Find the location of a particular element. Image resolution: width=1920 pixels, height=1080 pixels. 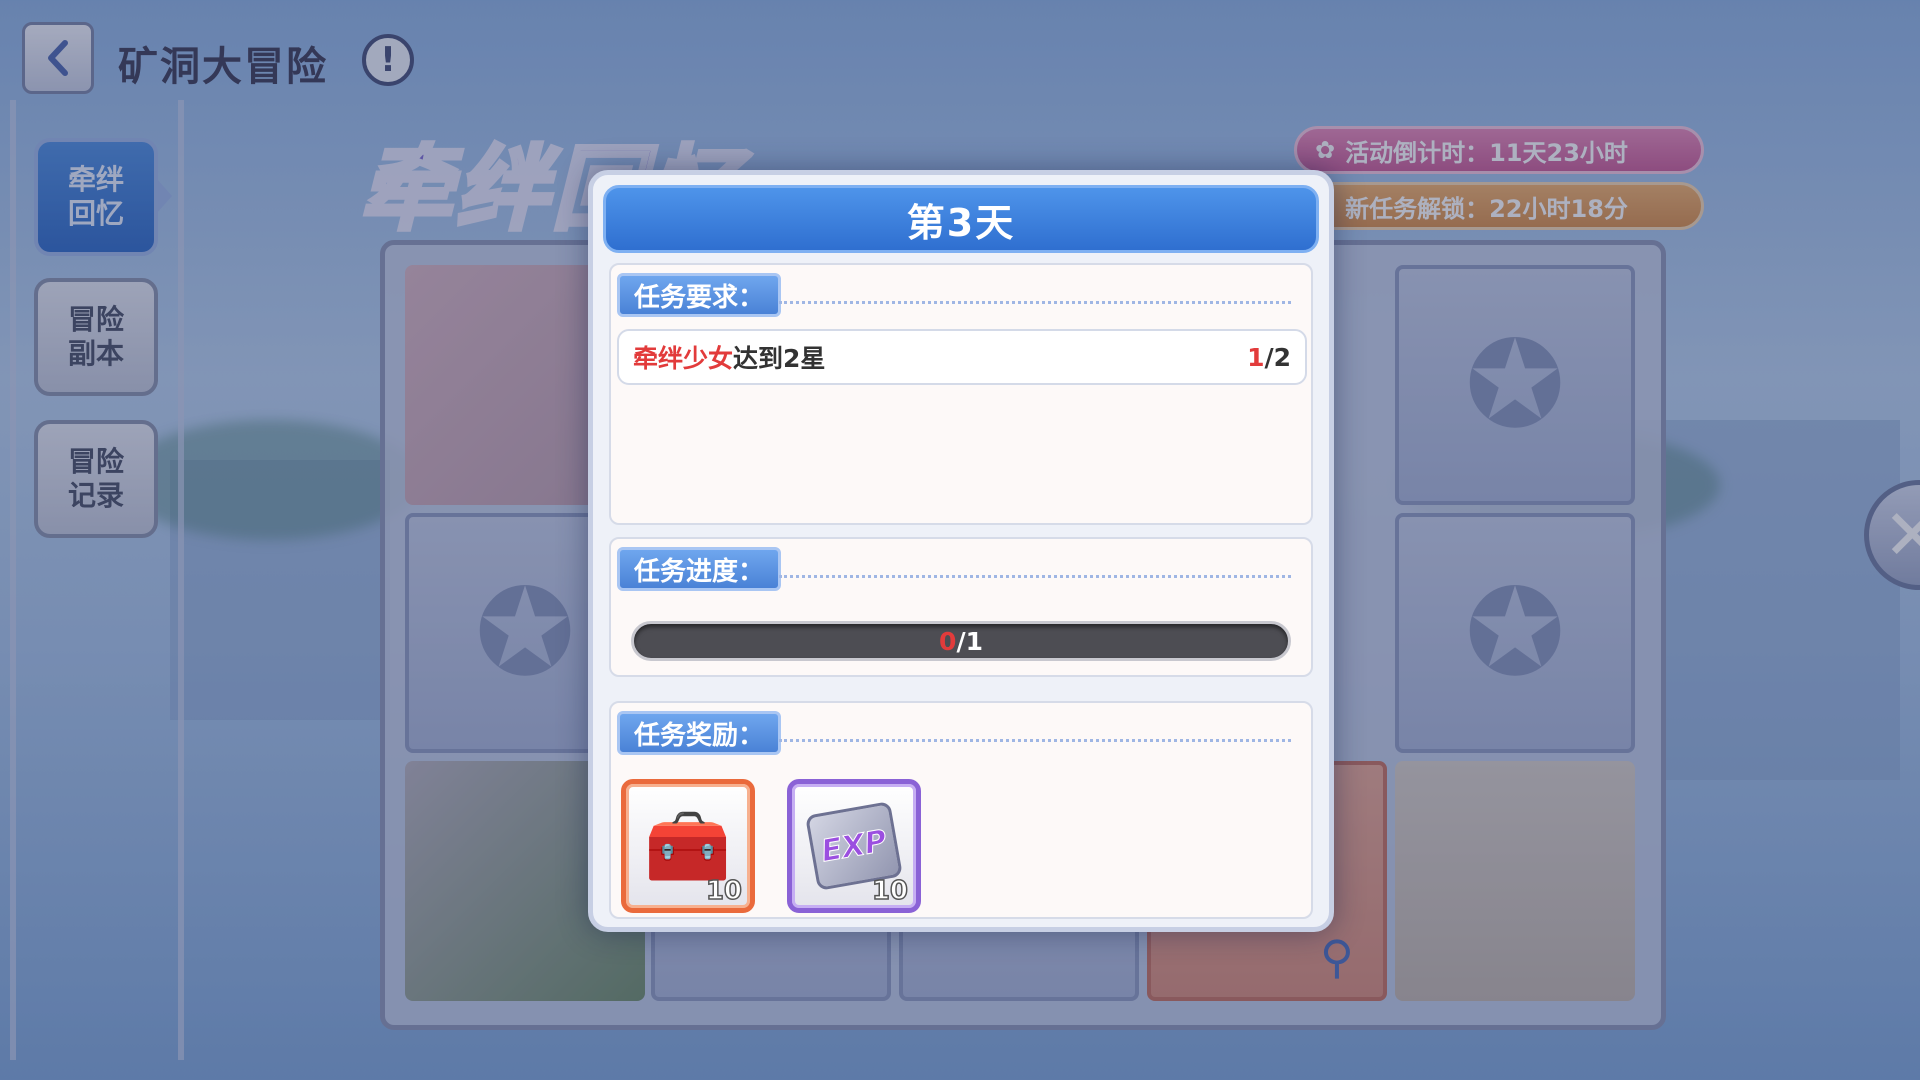

progress-bar: 0/1 is located at coordinates (961, 641).